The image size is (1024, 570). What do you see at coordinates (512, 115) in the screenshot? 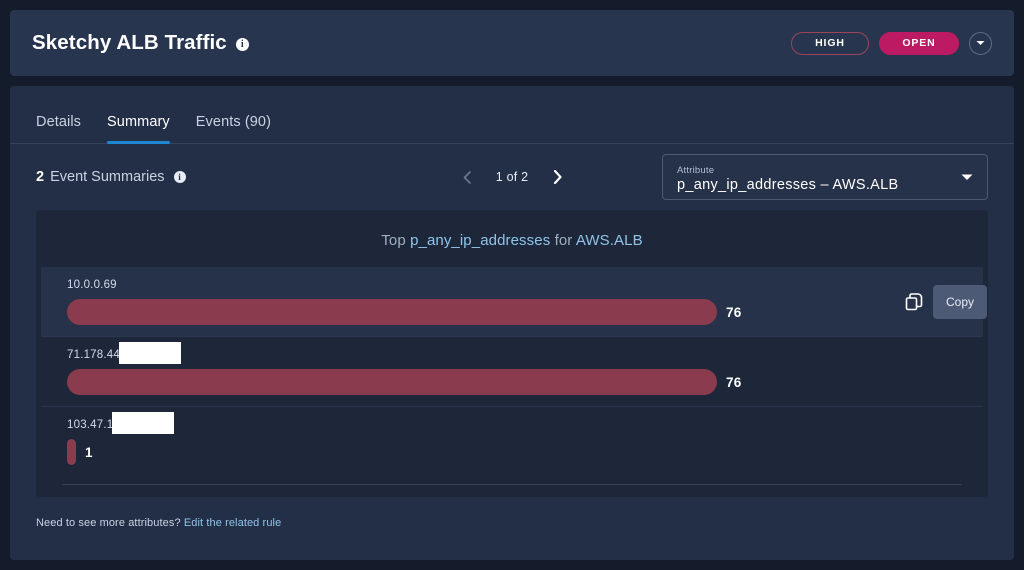
I see `tab-bar: Details Summary Events (90)` at bounding box center [512, 115].